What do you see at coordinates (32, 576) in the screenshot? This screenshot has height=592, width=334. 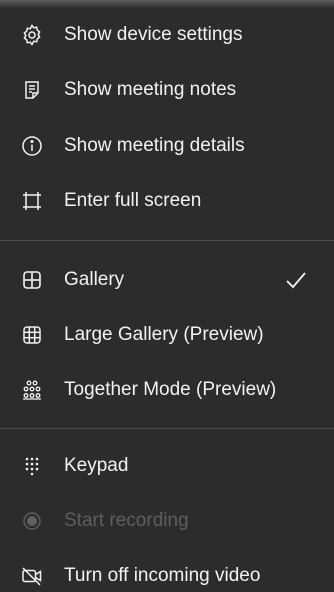 I see `video-off-icon` at bounding box center [32, 576].